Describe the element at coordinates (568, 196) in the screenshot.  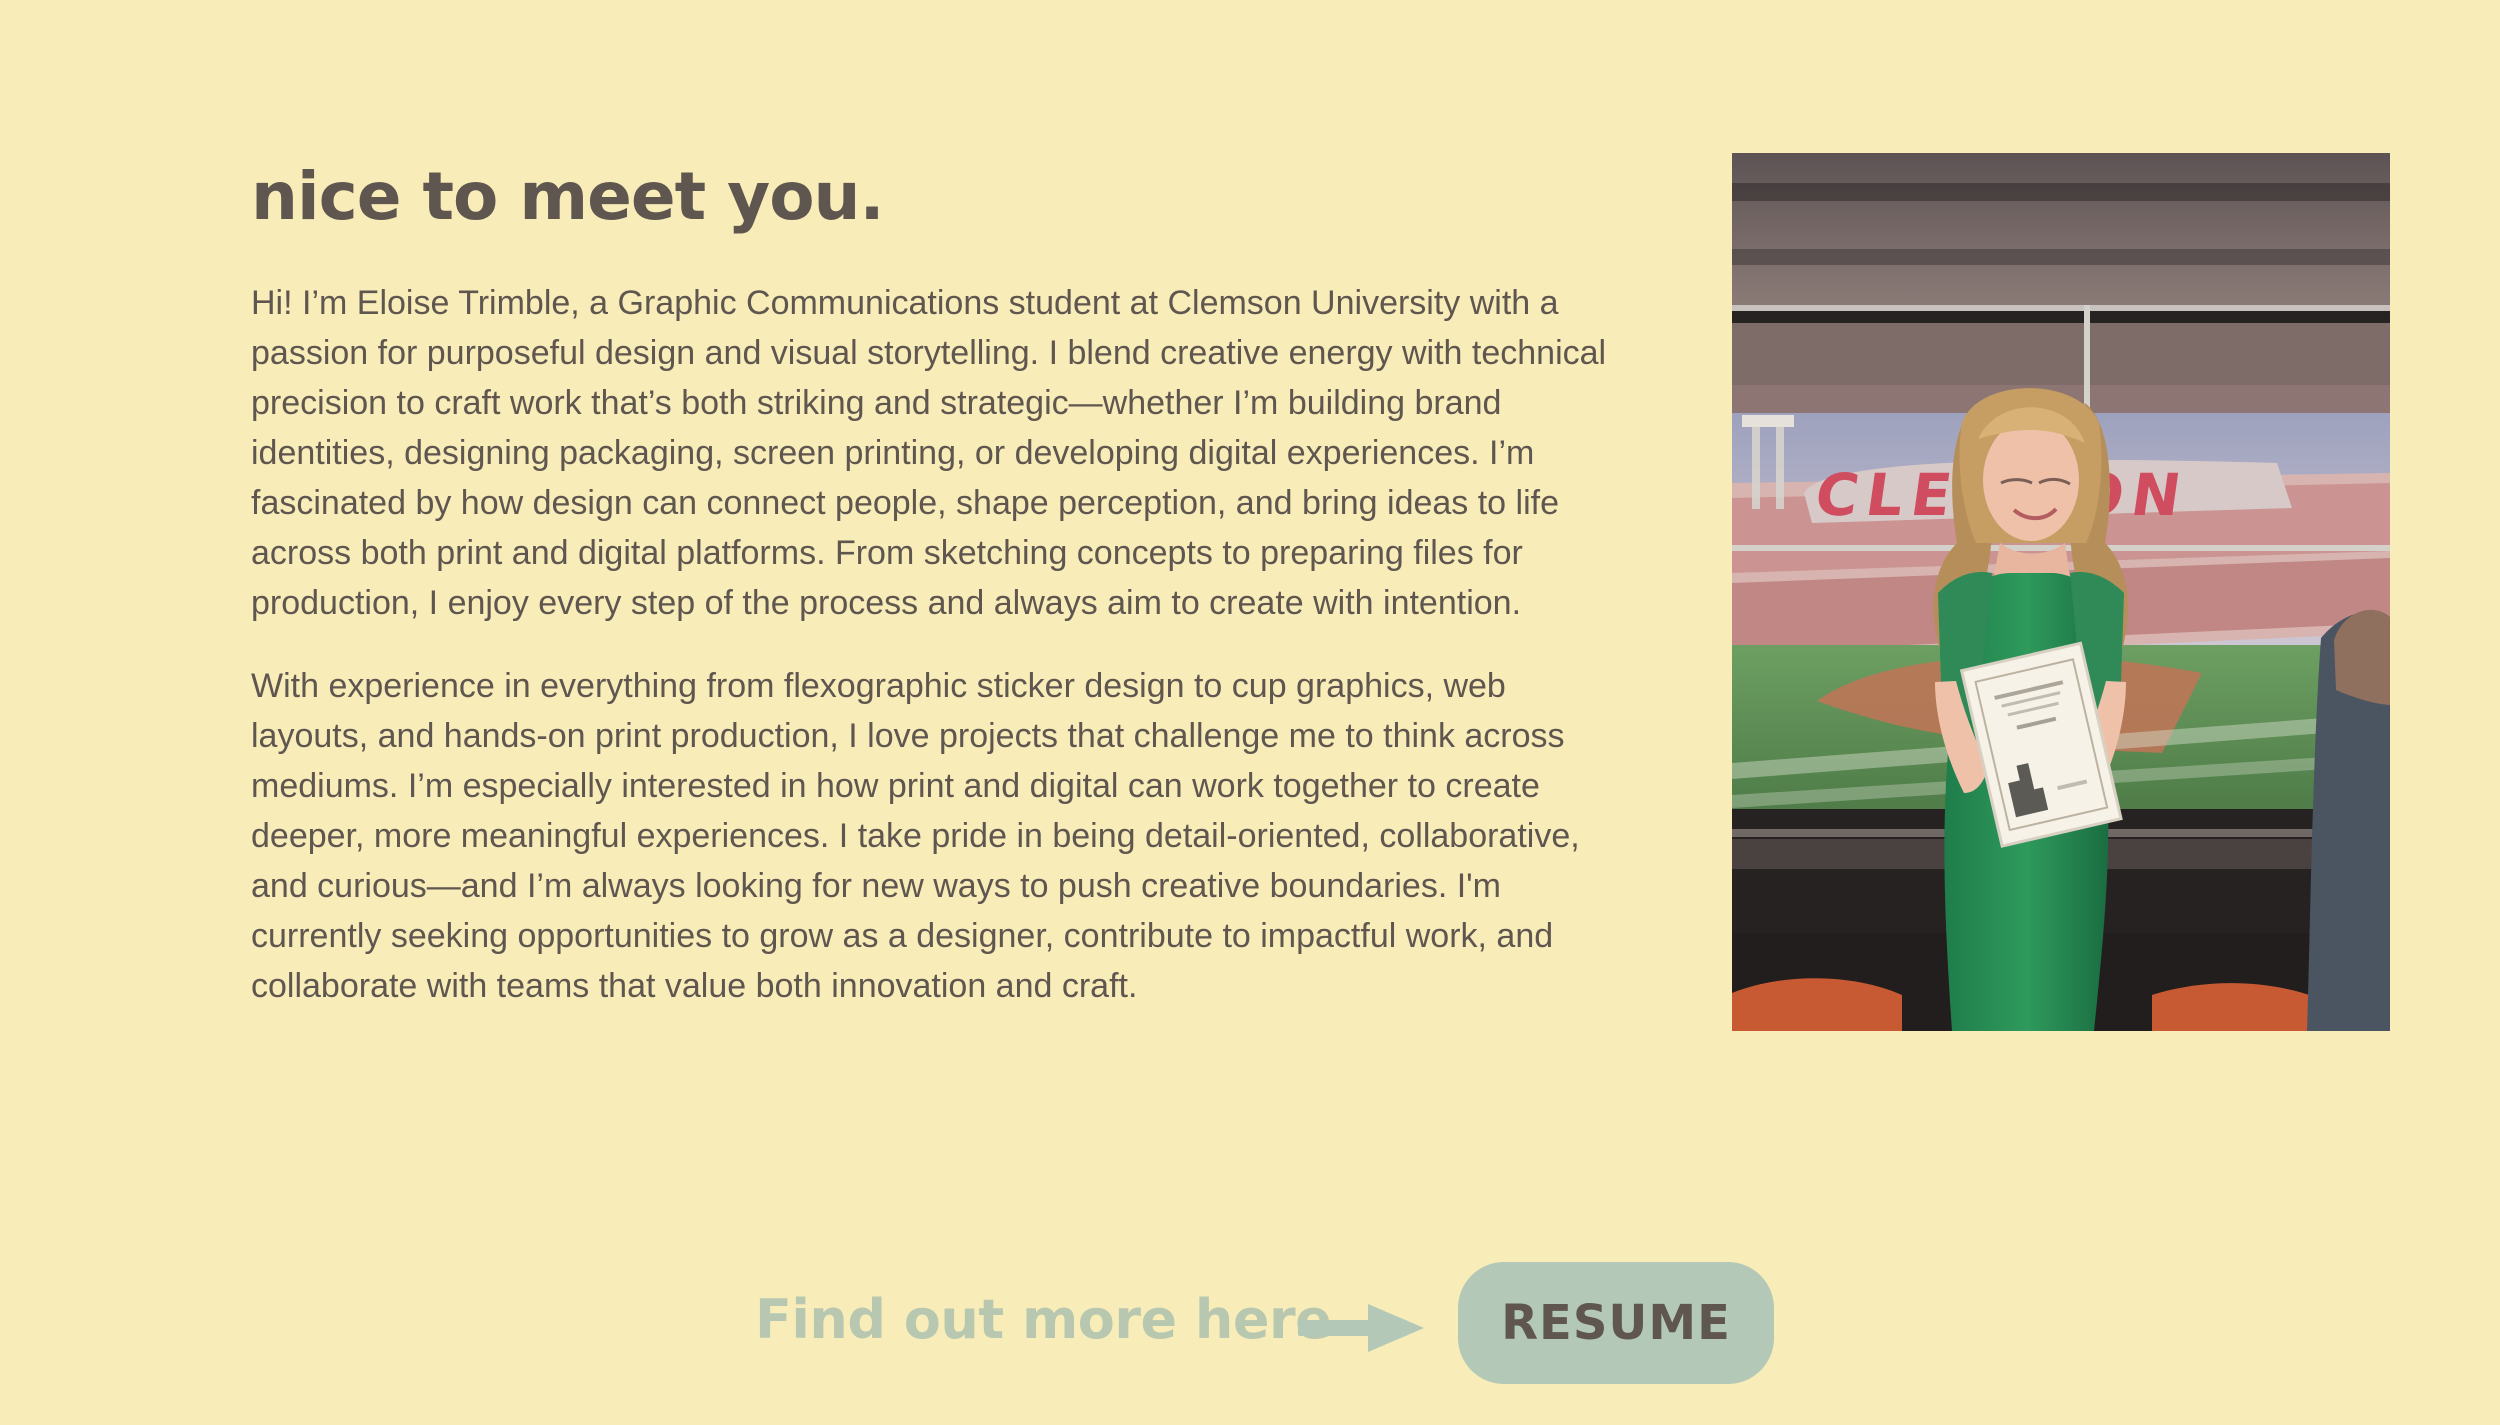
I see `page-title: nice to meet you.` at that location.